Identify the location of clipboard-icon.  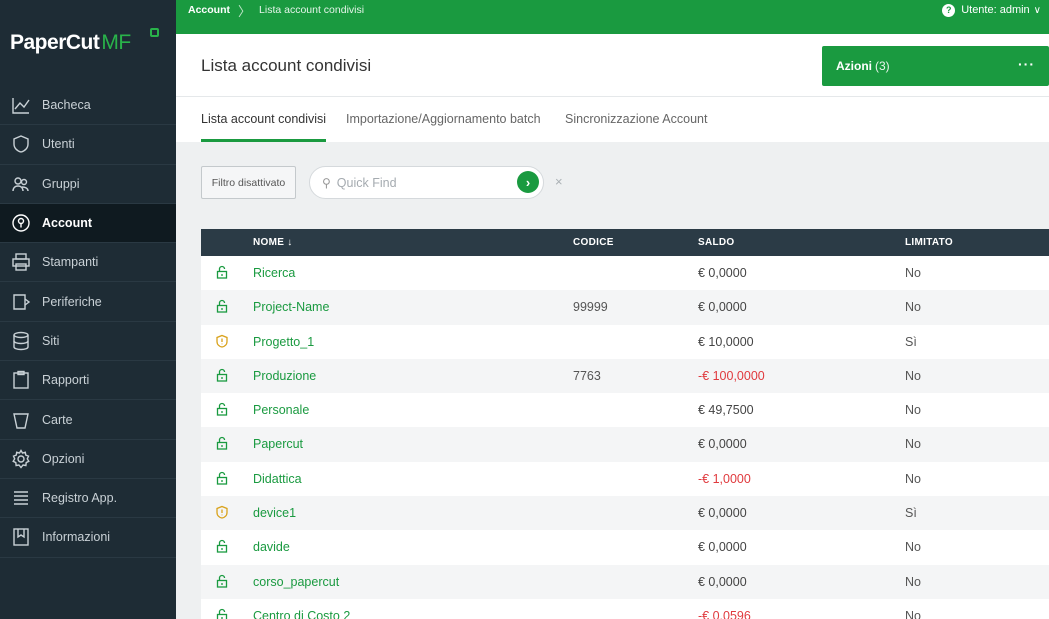
(21, 380).